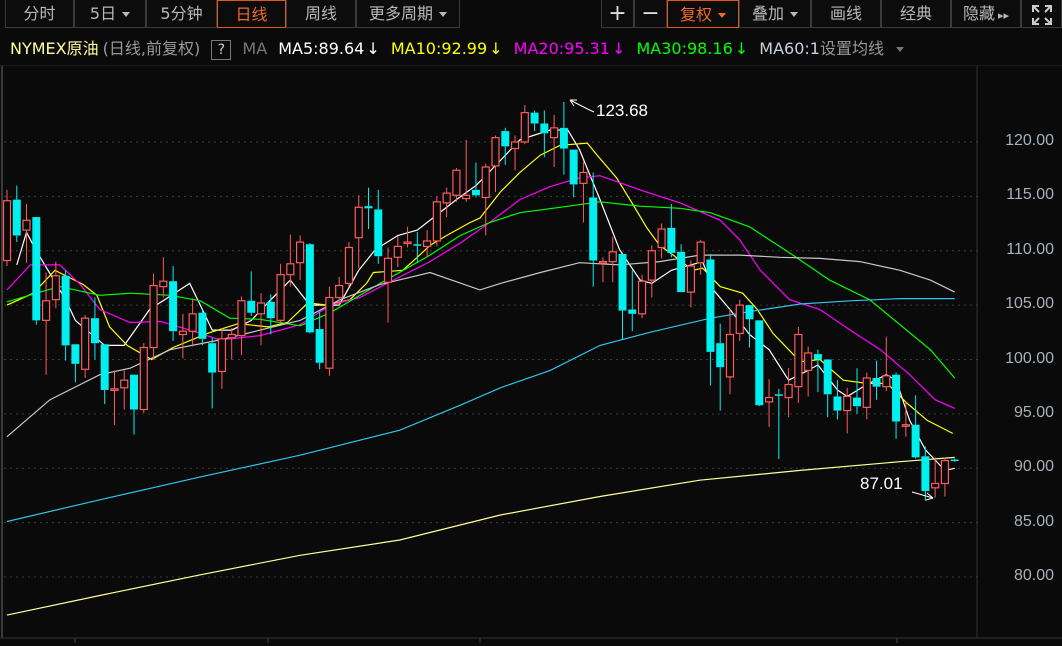 This screenshot has height=646, width=1062. Describe the element at coordinates (1030, 195) in the screenshot. I see `y-tick-label: 115.00` at that location.